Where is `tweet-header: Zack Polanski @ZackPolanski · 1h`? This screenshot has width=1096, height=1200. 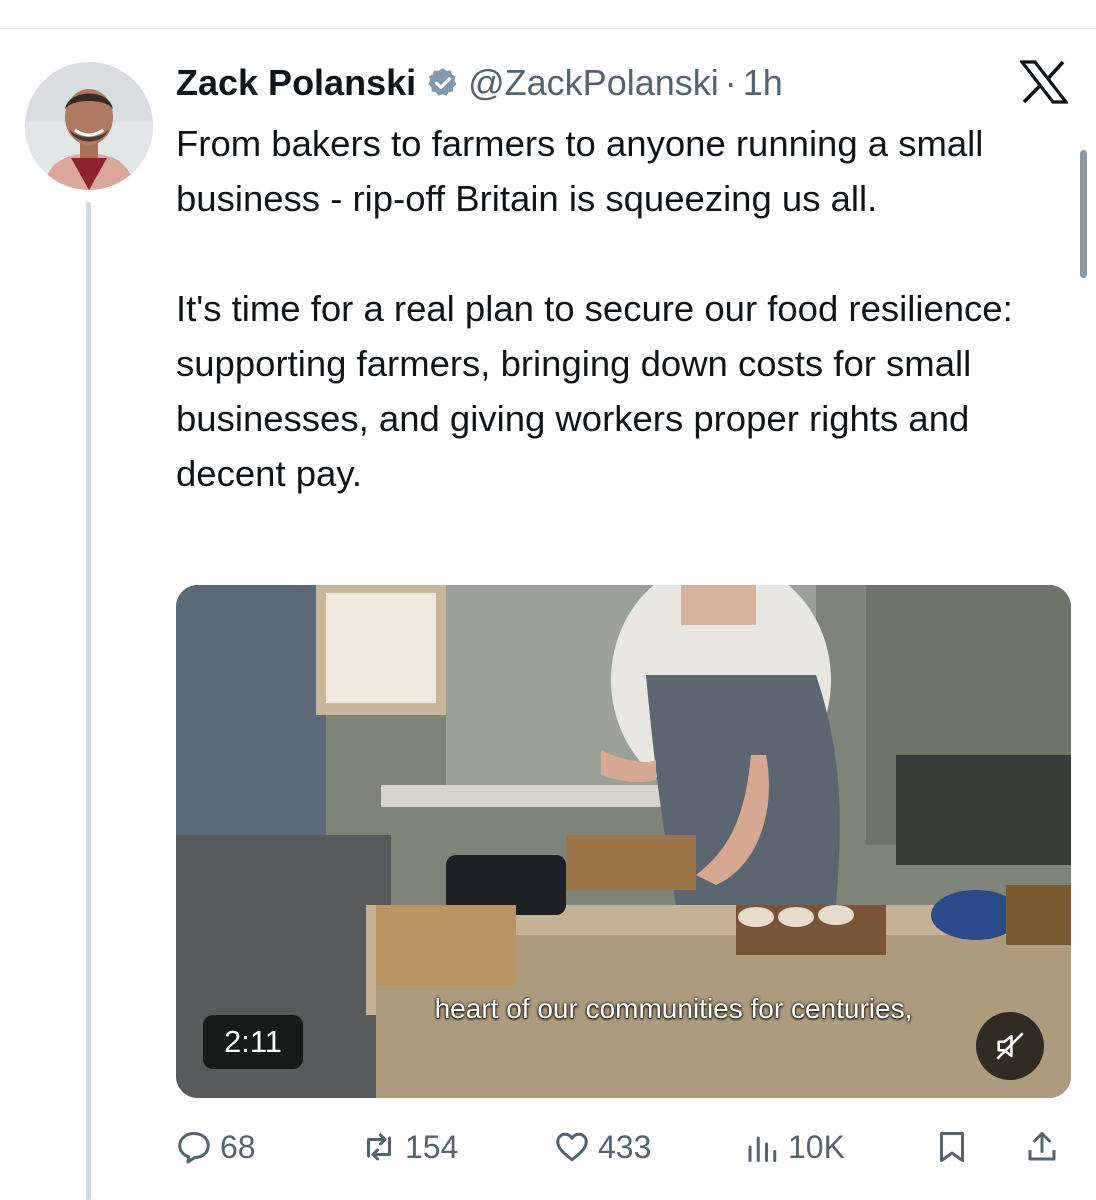 tweet-header: Zack Polanski @ZackPolanski · 1h is located at coordinates (479, 83).